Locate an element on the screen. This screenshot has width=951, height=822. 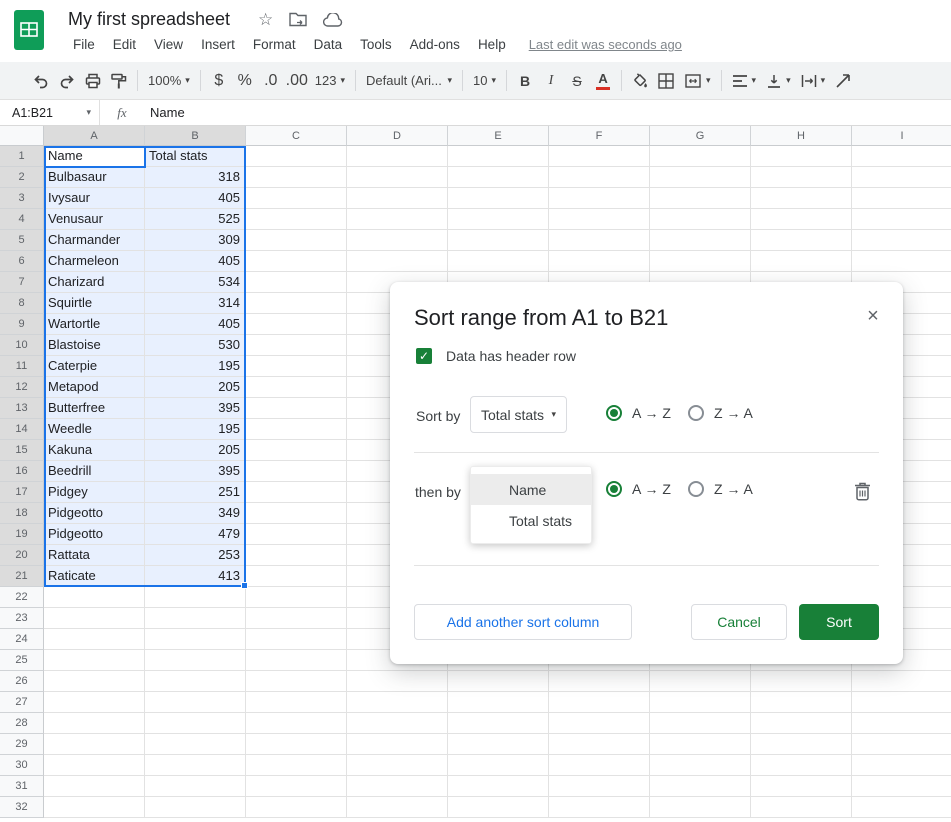
cell-B29 is located at coordinates (195, 744).